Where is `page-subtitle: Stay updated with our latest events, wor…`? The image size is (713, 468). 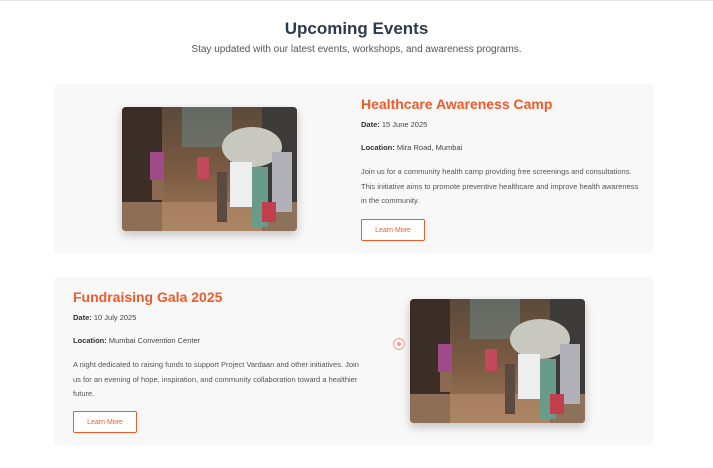 page-subtitle: Stay updated with our latest events, wor… is located at coordinates (356, 49).